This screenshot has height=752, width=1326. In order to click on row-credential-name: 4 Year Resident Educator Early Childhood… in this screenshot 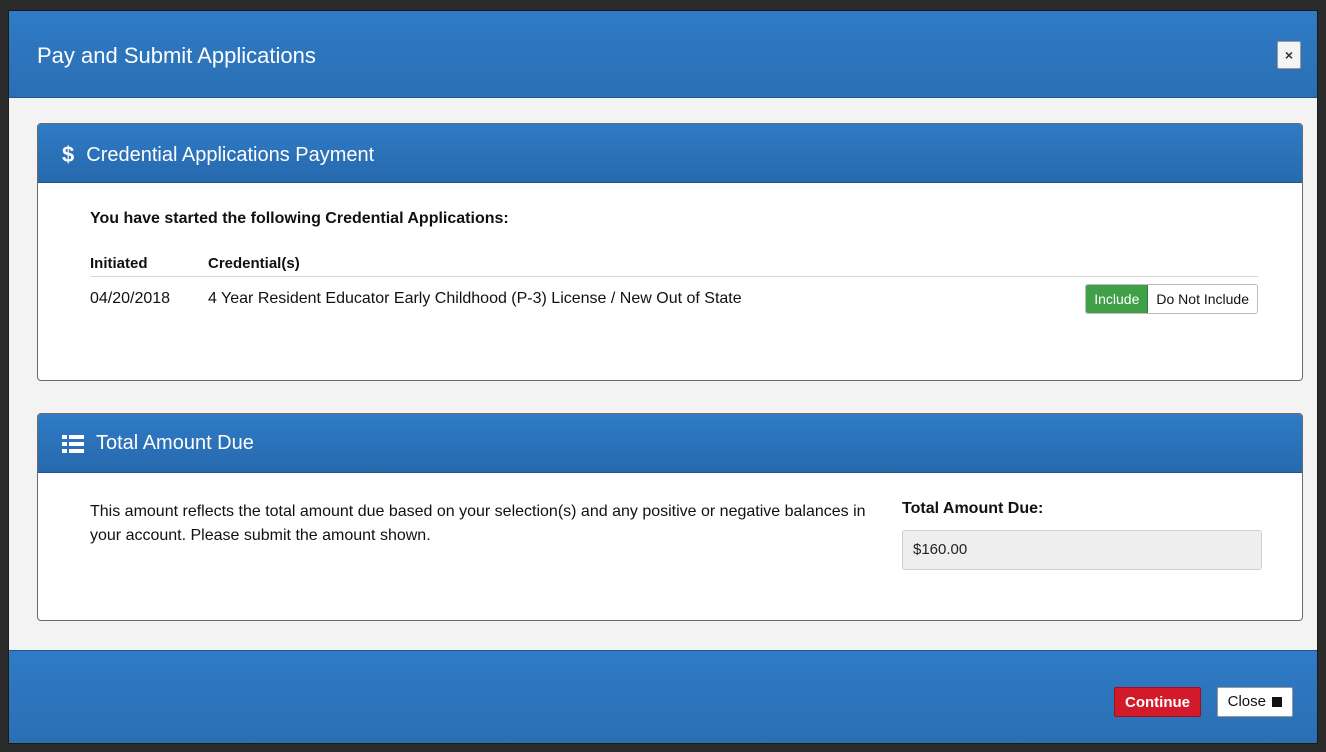, I will do `click(475, 298)`.